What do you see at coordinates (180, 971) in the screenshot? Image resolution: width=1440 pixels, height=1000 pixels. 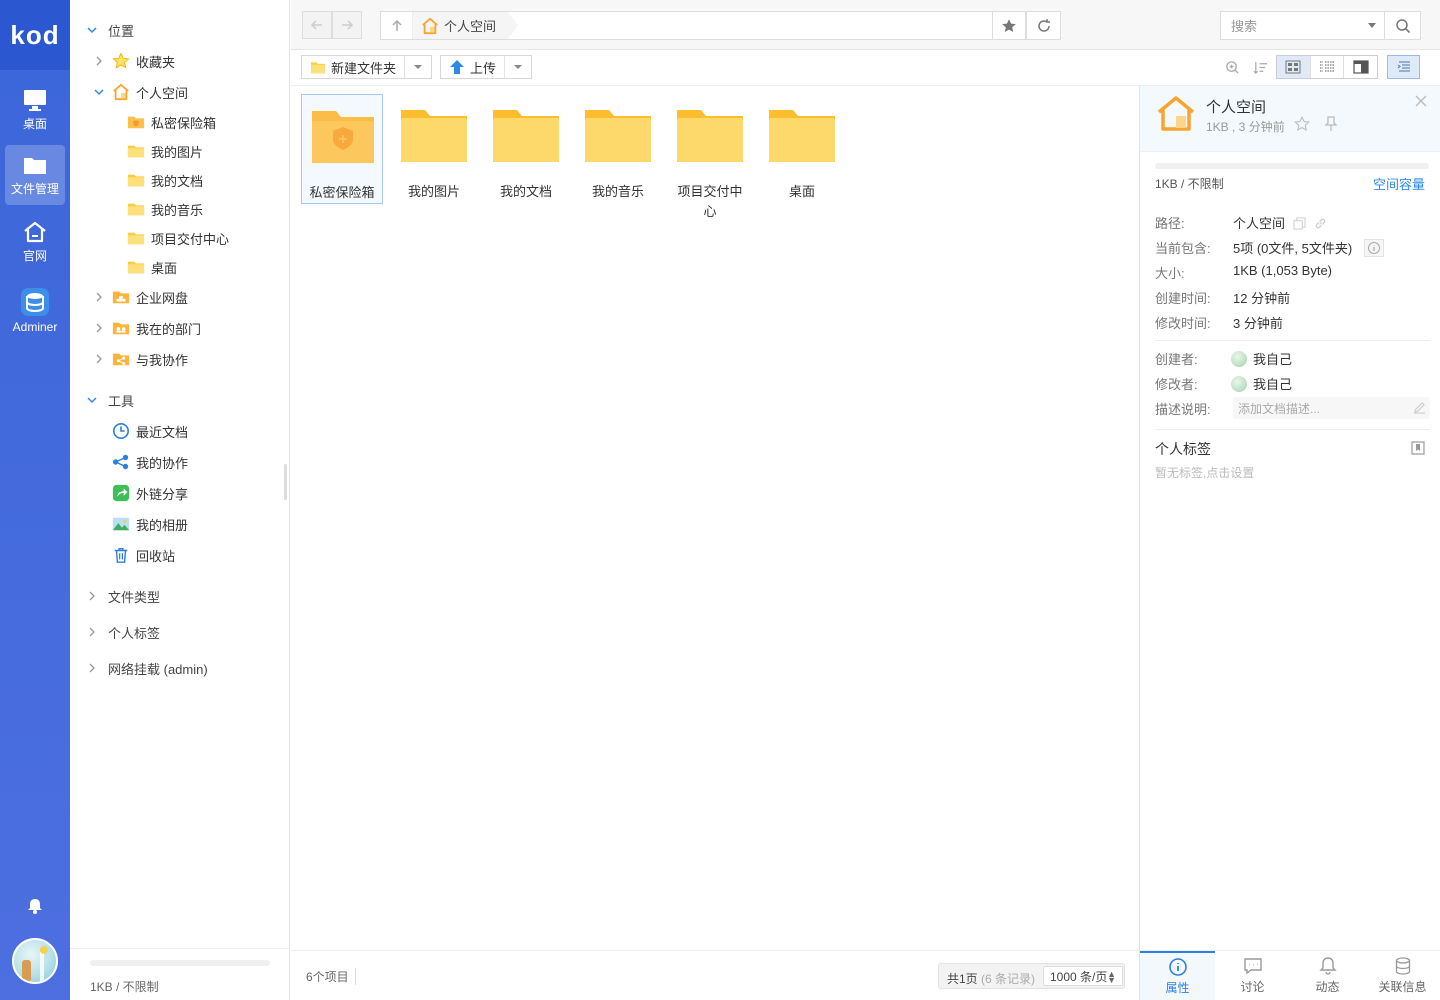 I see `tree-storage-usage: 1KB / 不限制` at bounding box center [180, 971].